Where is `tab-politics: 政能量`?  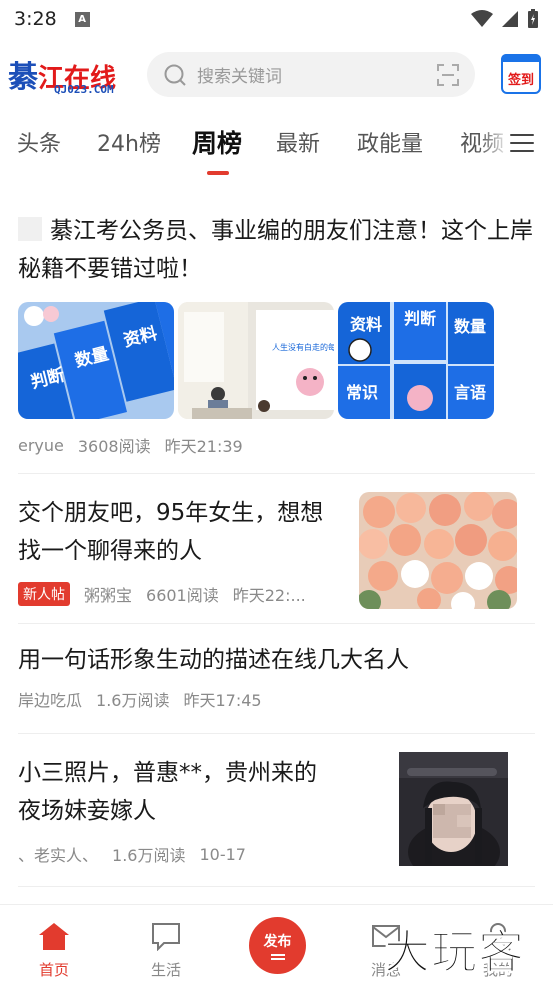
tab-politics: 政能量 is located at coordinates (390, 142).